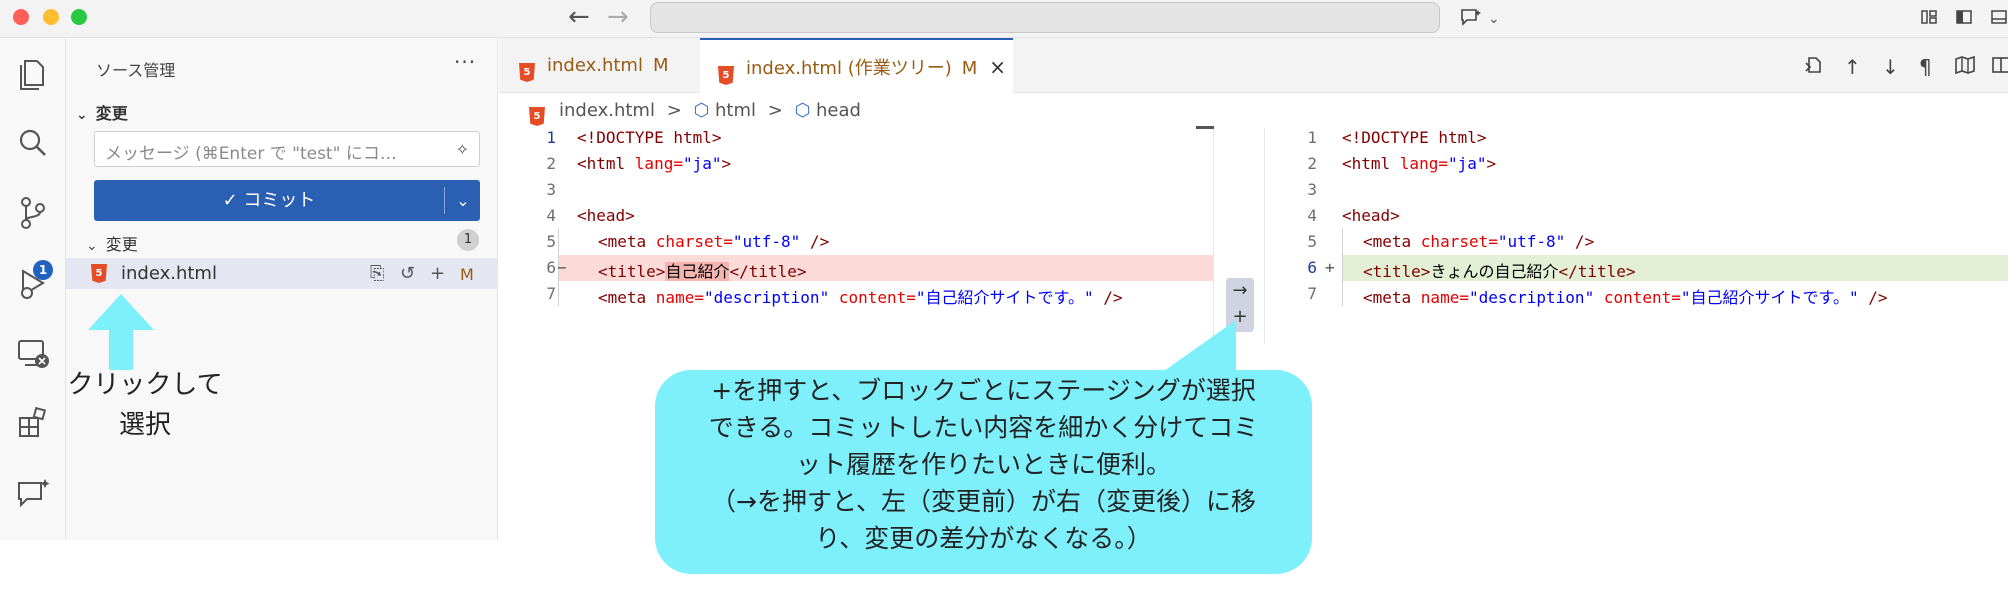 The height and width of the screenshot is (606, 2008). What do you see at coordinates (377, 273) in the screenshot?
I see `open-file-icon: ⎘` at bounding box center [377, 273].